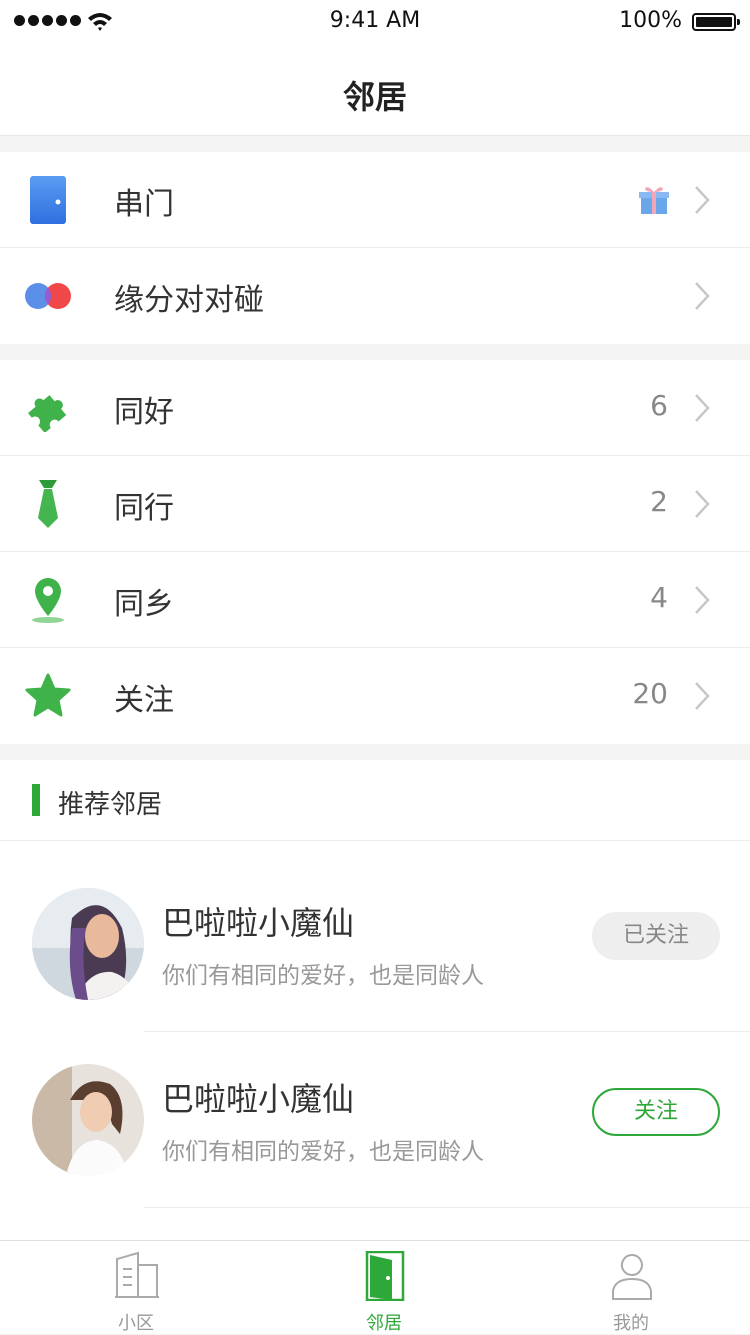  What do you see at coordinates (656, 1112) in the screenshot?
I see `follow-button: 关注` at bounding box center [656, 1112].